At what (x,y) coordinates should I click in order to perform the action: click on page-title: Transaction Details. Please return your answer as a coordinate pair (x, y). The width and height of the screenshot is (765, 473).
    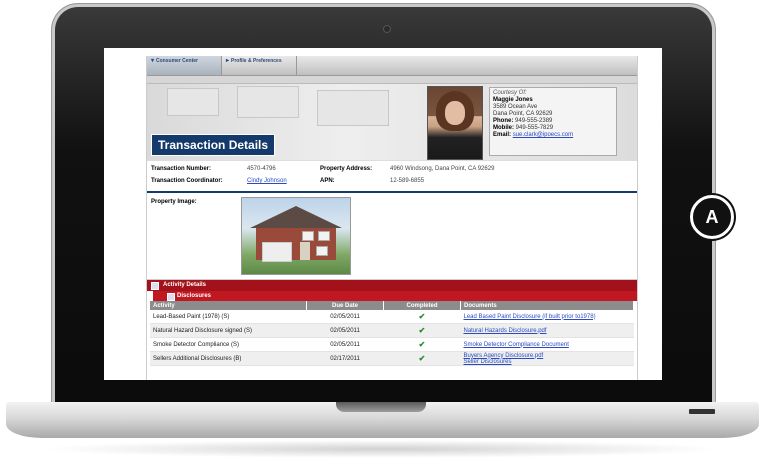
    Looking at the image, I should click on (213, 145).